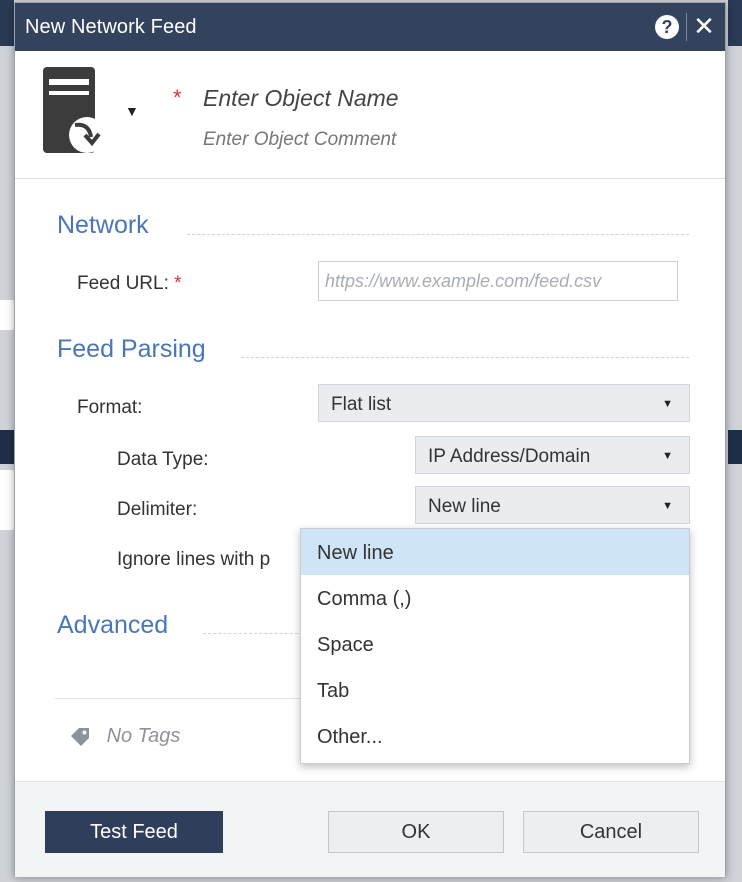 This screenshot has width=742, height=882. What do you see at coordinates (177, 97) in the screenshot?
I see `required-indicator: *` at bounding box center [177, 97].